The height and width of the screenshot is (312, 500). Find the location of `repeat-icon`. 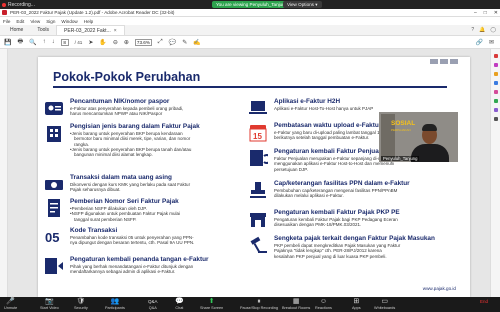

repeat-icon is located at coordinates (260, 158).